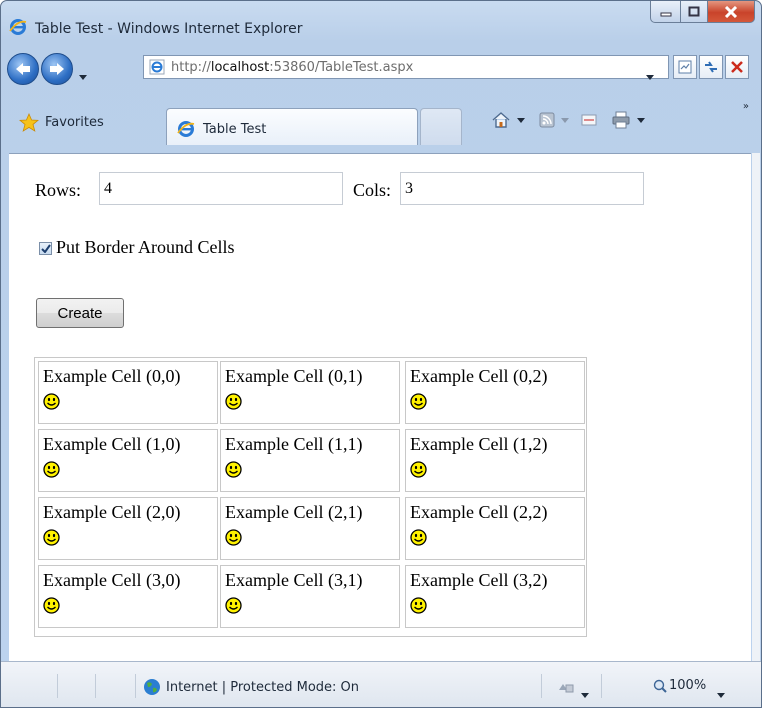 The width and height of the screenshot is (762, 708). Describe the element at coordinates (83, 74) in the screenshot. I see `history-dropdown` at that location.